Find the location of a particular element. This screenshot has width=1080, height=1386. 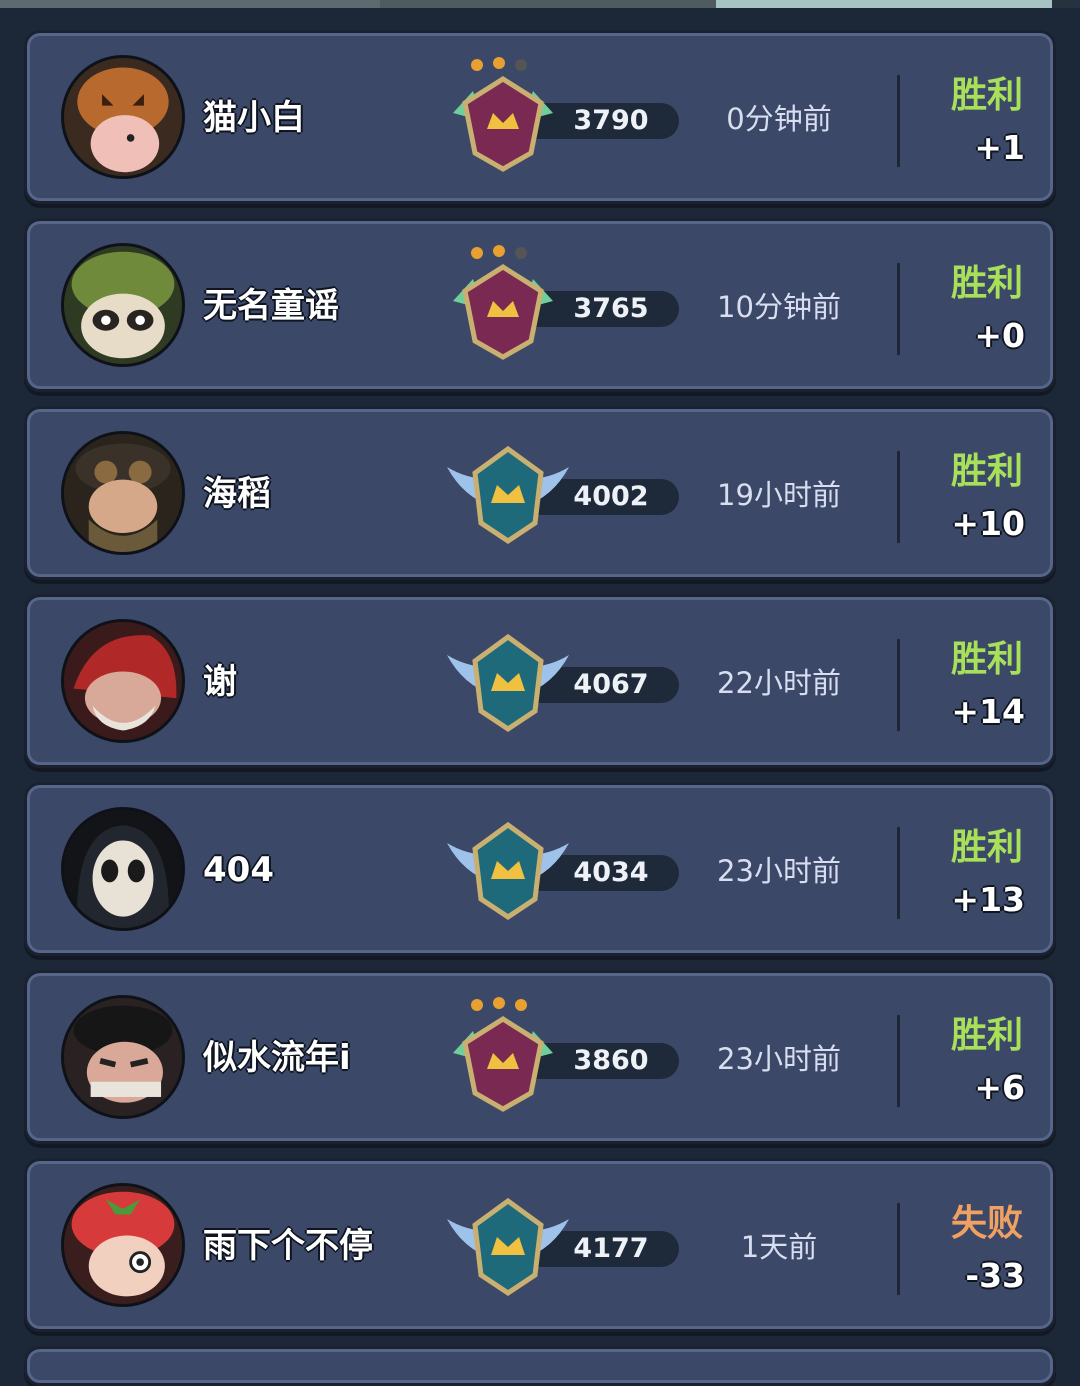

goggles-icon is located at coordinates (123, 493).